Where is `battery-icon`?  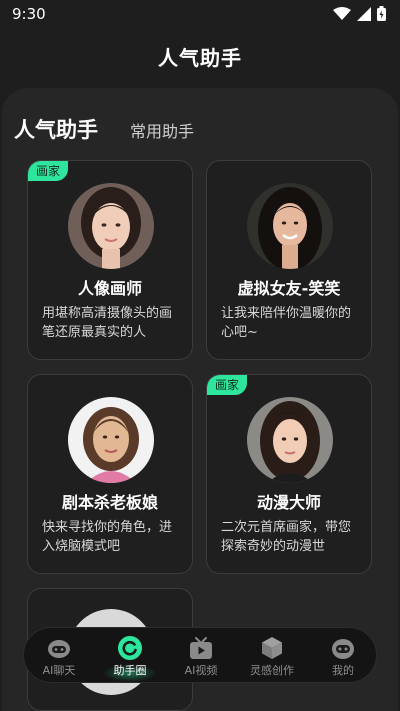
battery-icon is located at coordinates (381, 13).